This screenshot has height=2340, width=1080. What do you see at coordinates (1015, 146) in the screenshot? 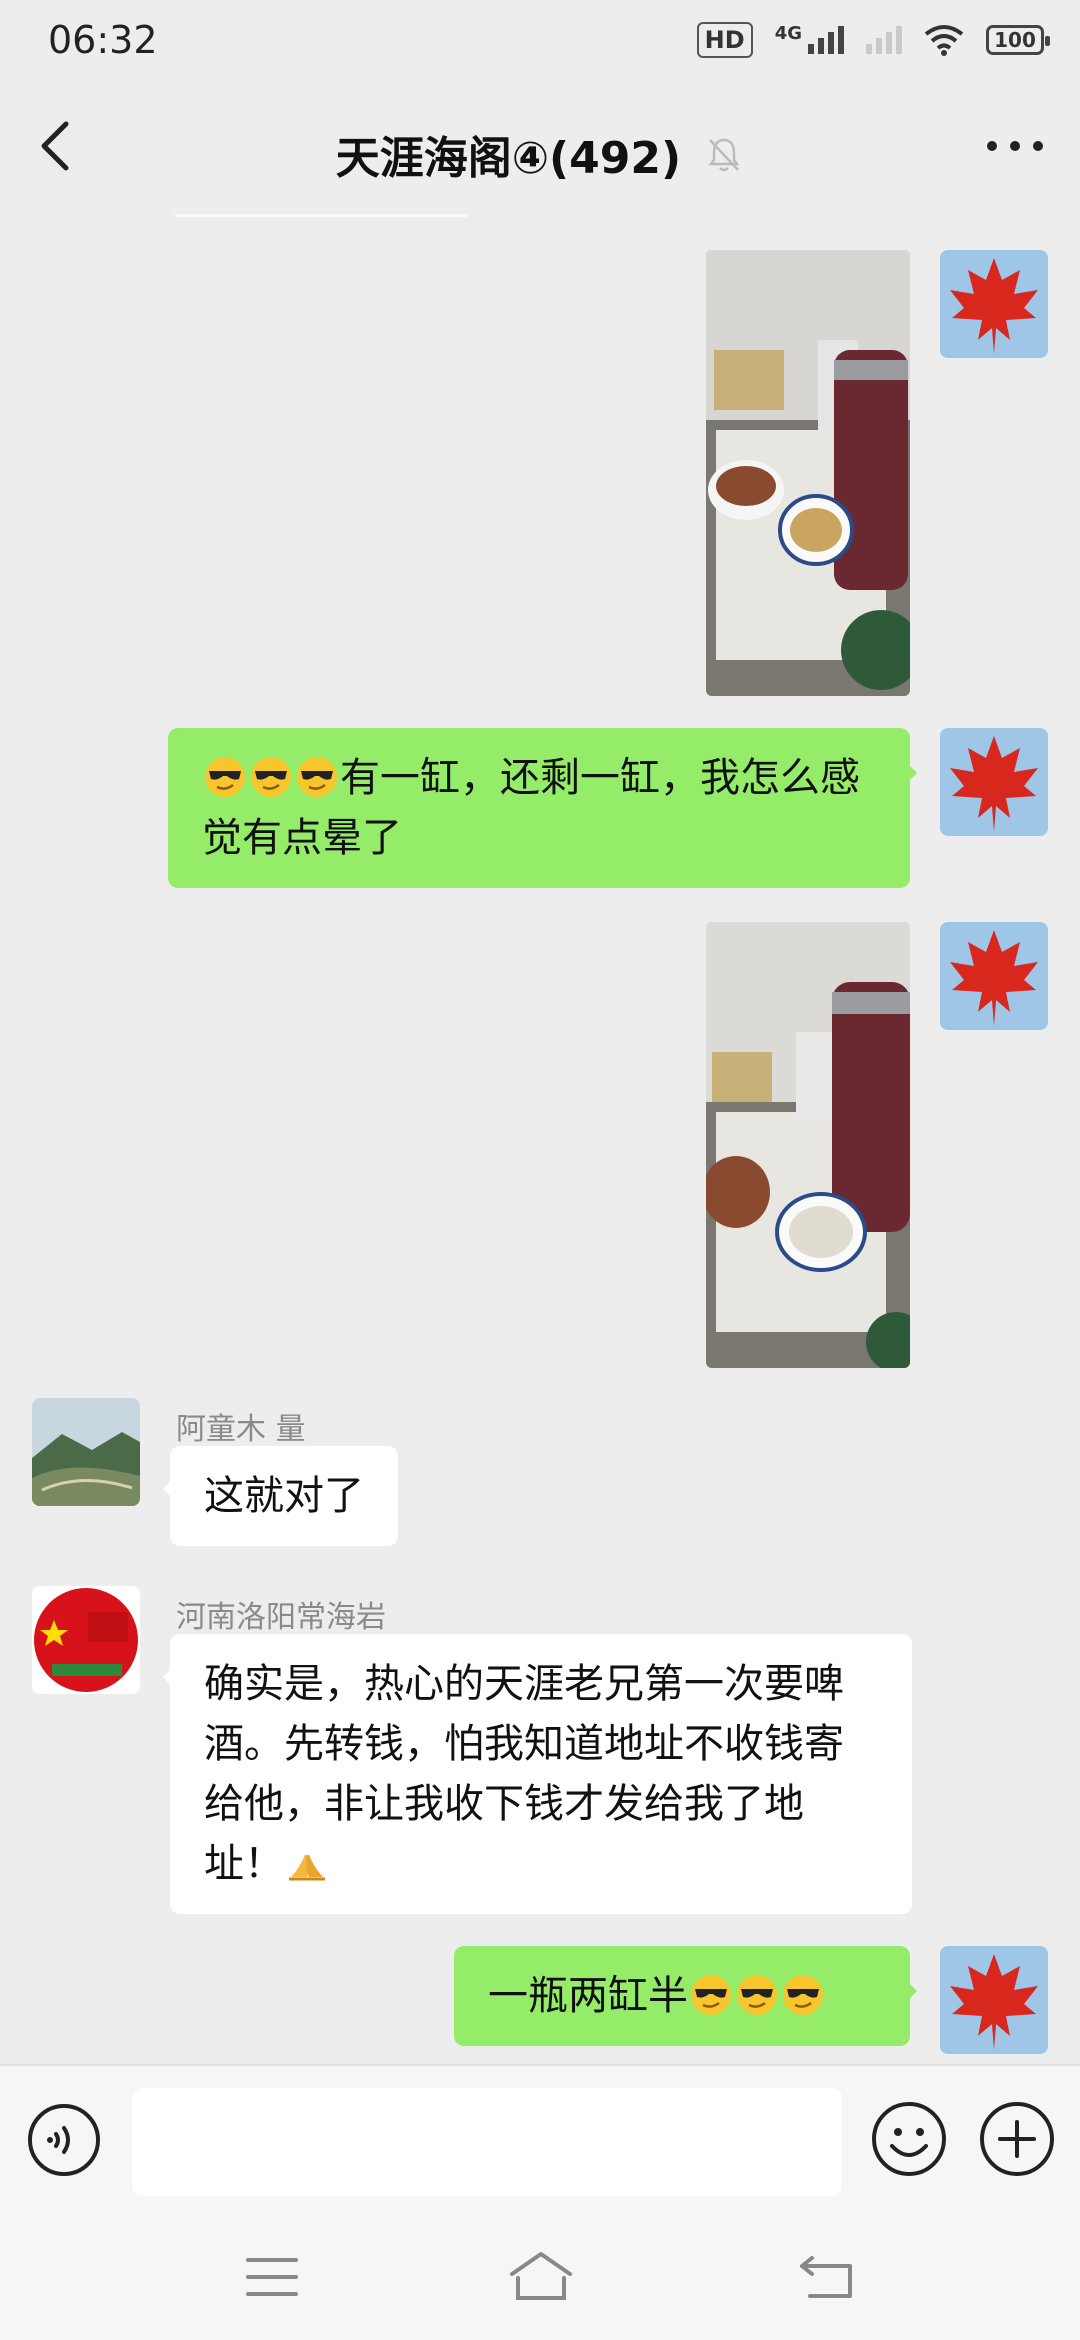
I see `more-options-icon` at bounding box center [1015, 146].